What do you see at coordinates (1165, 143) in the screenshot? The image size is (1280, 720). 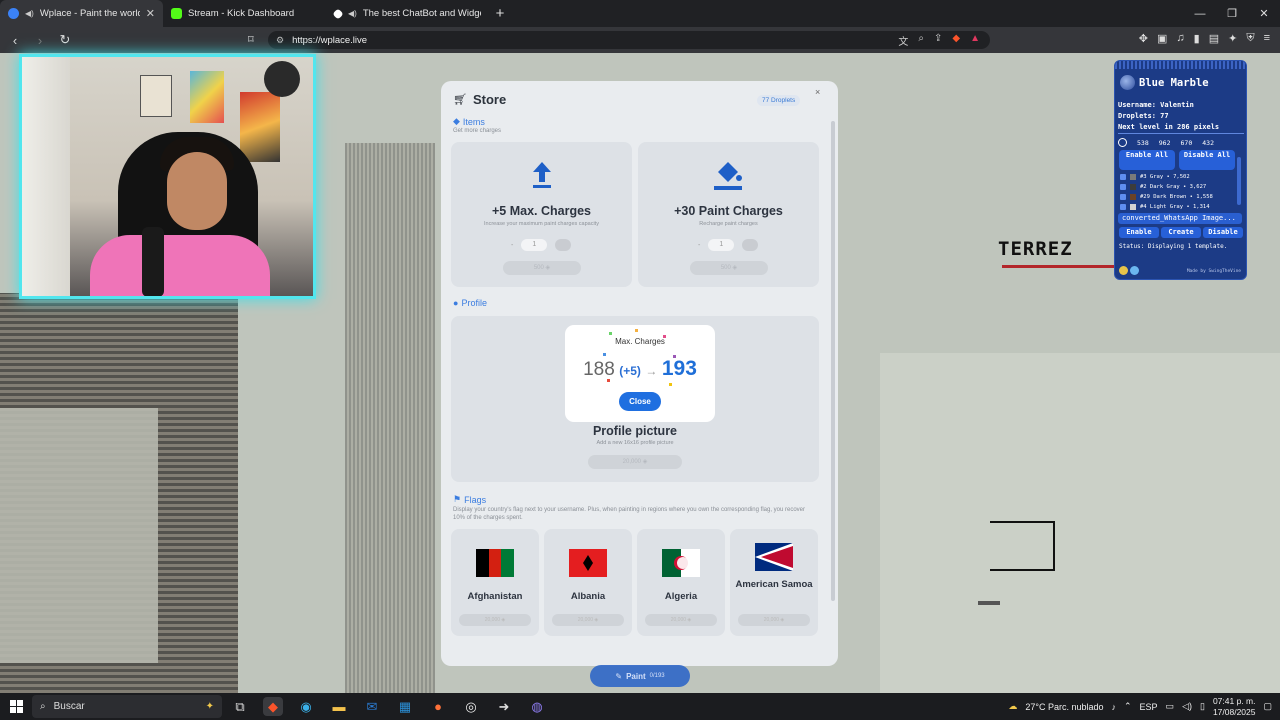 I see `coord-tile-y: 962` at bounding box center [1165, 143].